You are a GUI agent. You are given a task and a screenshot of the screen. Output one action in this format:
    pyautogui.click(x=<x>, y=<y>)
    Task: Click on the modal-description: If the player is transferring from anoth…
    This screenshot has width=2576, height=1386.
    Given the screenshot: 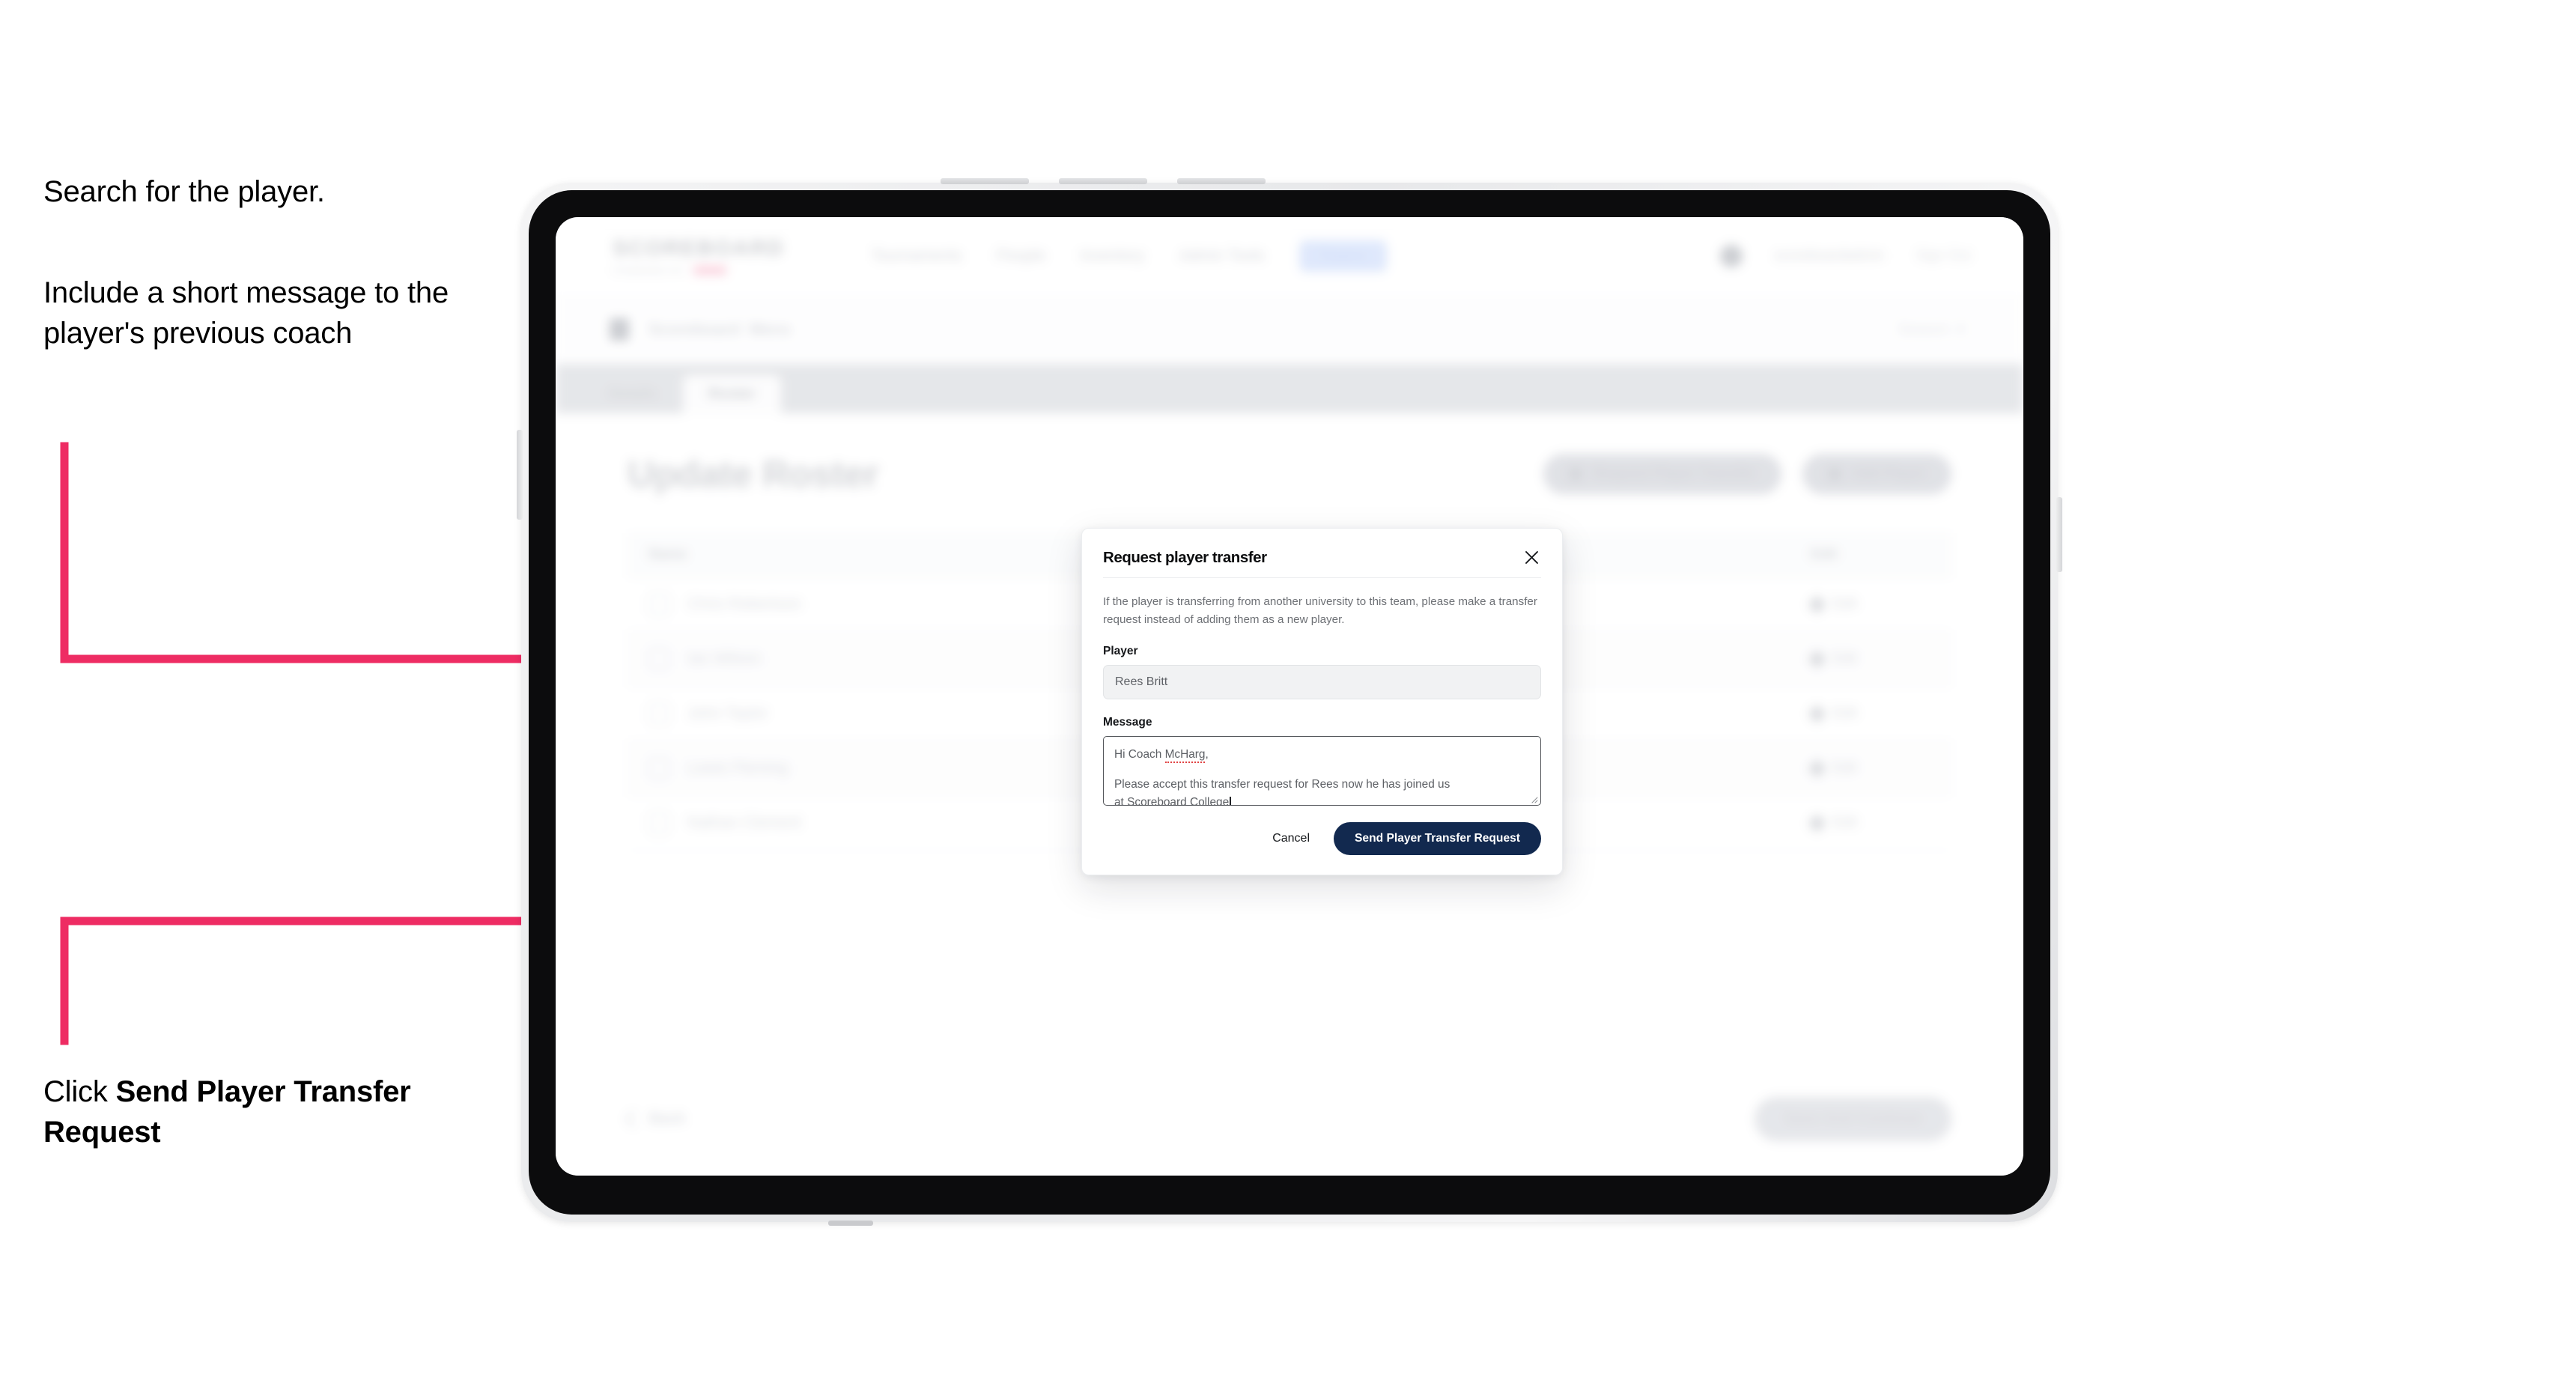 What is the action you would take?
    pyautogui.click(x=1320, y=610)
    